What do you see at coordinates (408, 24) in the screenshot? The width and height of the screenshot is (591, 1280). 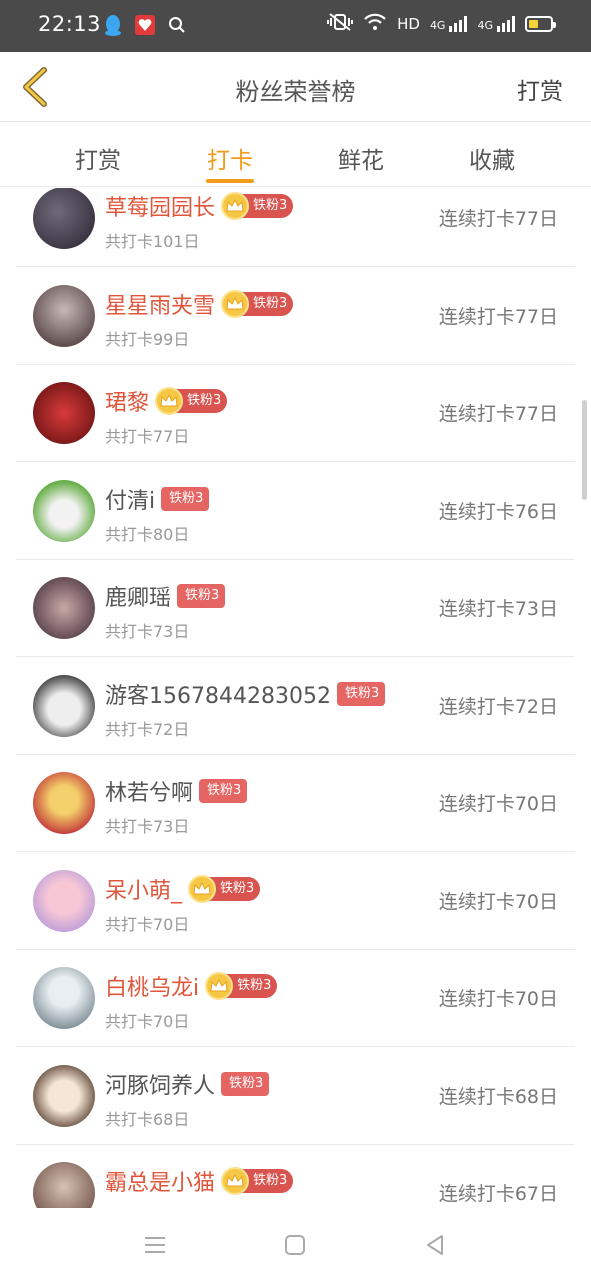 I see `hd-label: HD` at bounding box center [408, 24].